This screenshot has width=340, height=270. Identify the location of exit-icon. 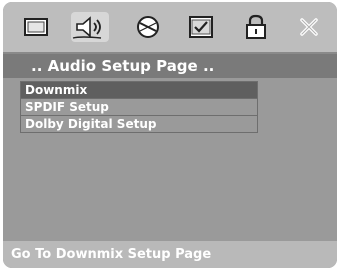
(309, 27).